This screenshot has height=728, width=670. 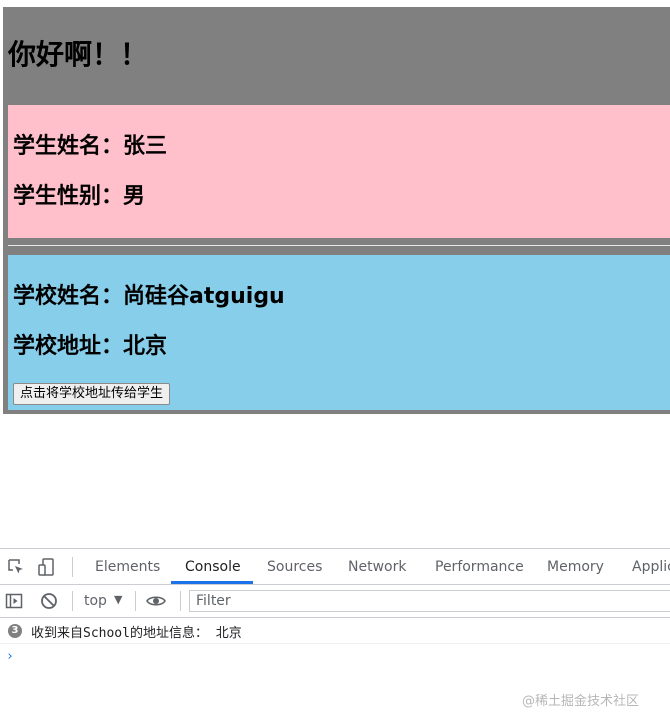 I want to click on tab-sources: Sources, so click(x=294, y=566).